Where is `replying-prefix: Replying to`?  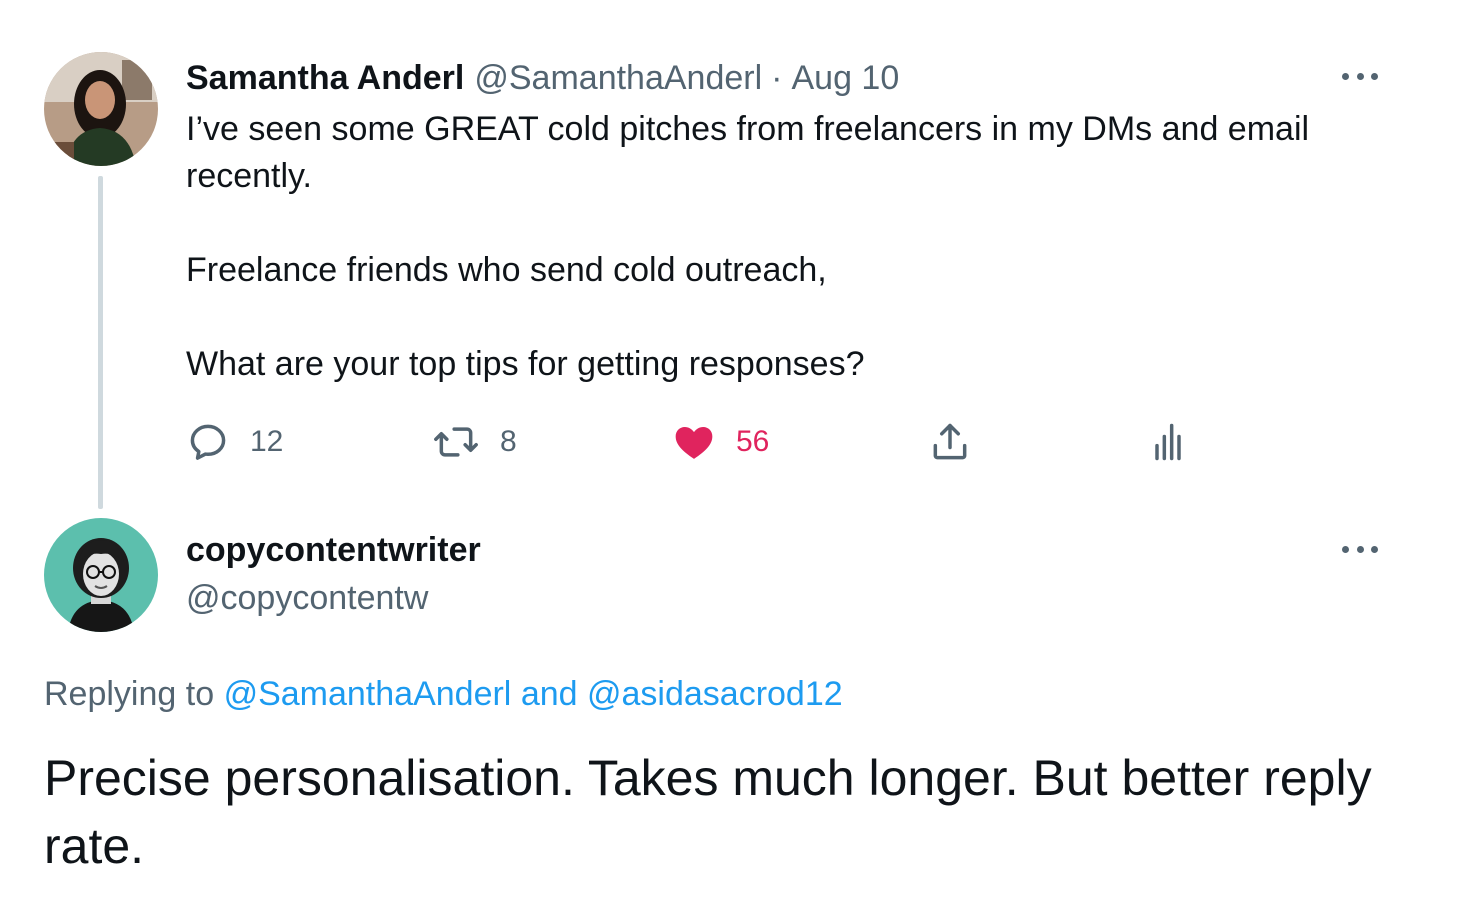
replying-prefix: Replying to is located at coordinates (129, 694).